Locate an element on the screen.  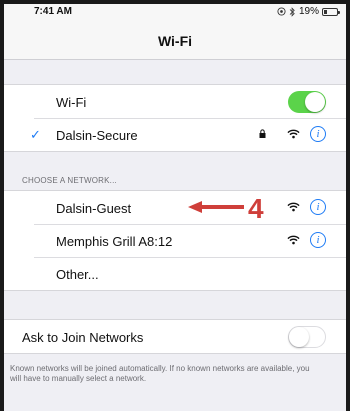
network-name: Memphis Grill A8:12 is located at coordinates (114, 241).